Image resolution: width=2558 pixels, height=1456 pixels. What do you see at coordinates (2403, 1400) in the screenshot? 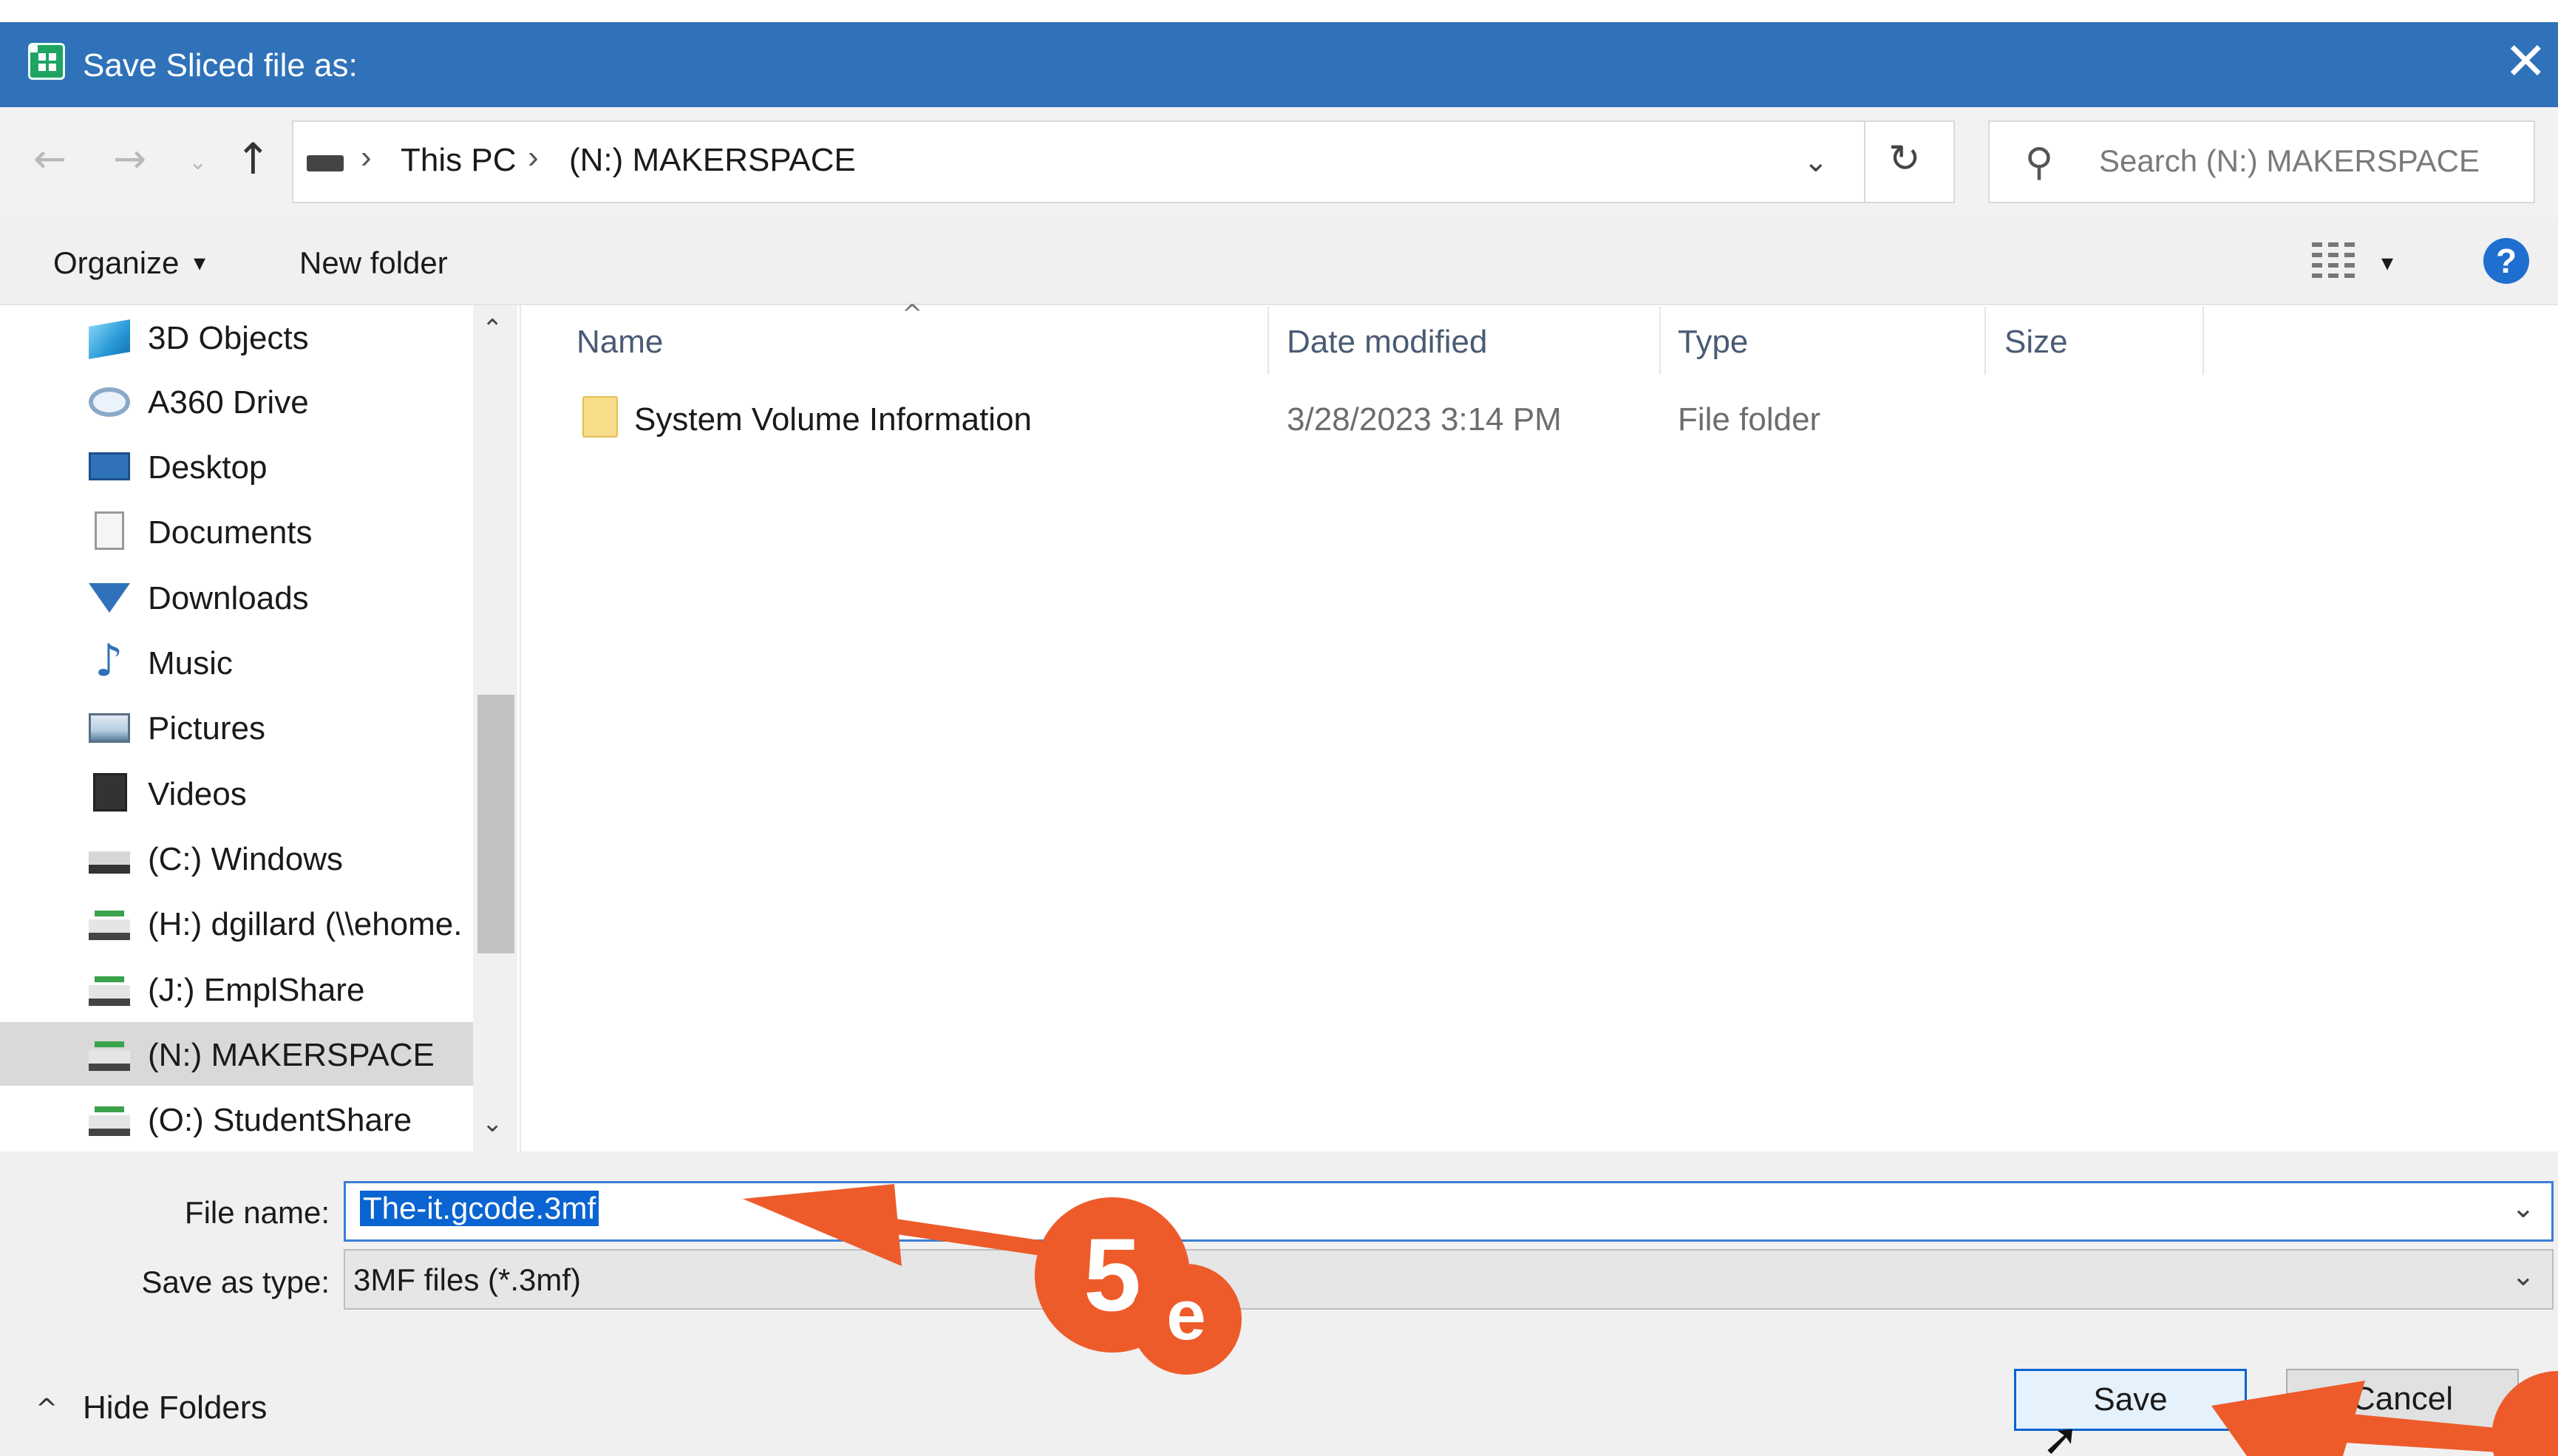
I see `cancel-button: Cancel` at bounding box center [2403, 1400].